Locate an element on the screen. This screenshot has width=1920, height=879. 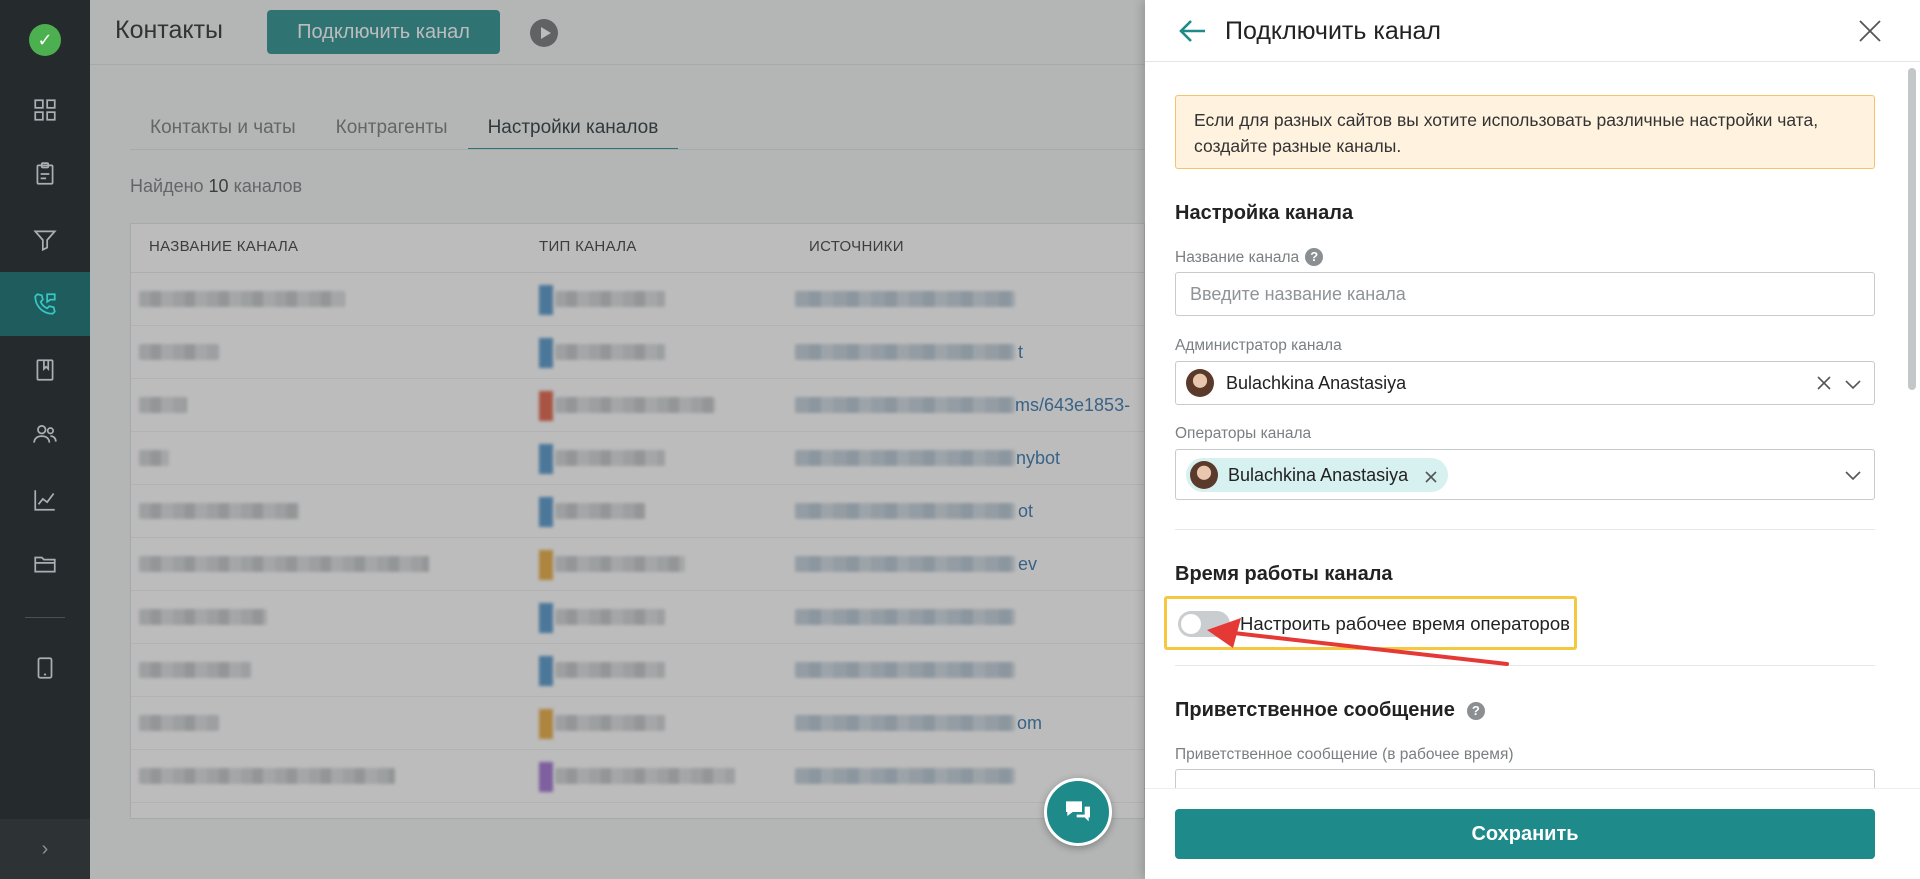
drawer-header: Подключить канал is located at coordinates (1532, 31).